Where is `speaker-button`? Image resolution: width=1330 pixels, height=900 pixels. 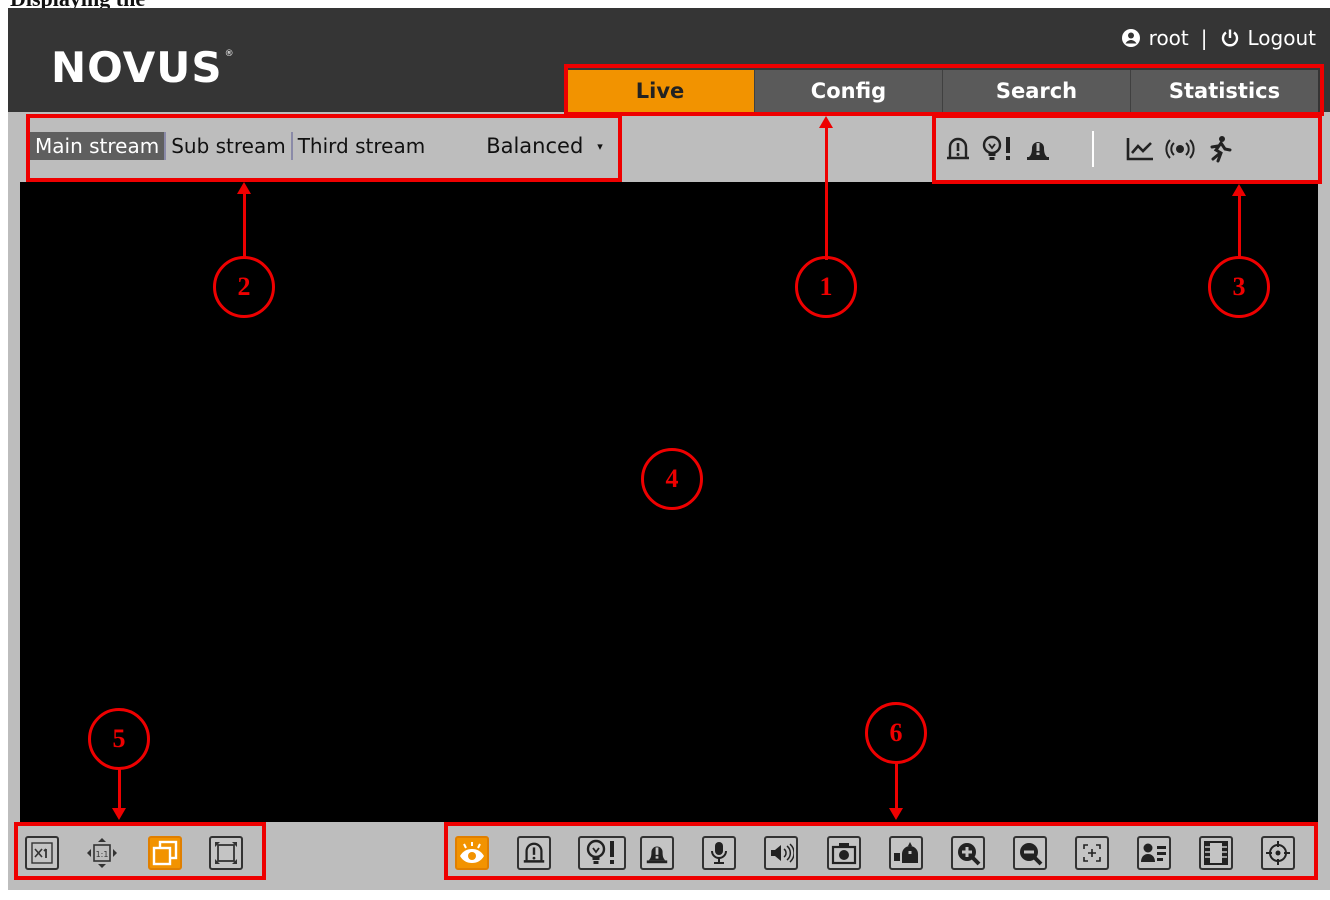
speaker-button is located at coordinates (781, 853).